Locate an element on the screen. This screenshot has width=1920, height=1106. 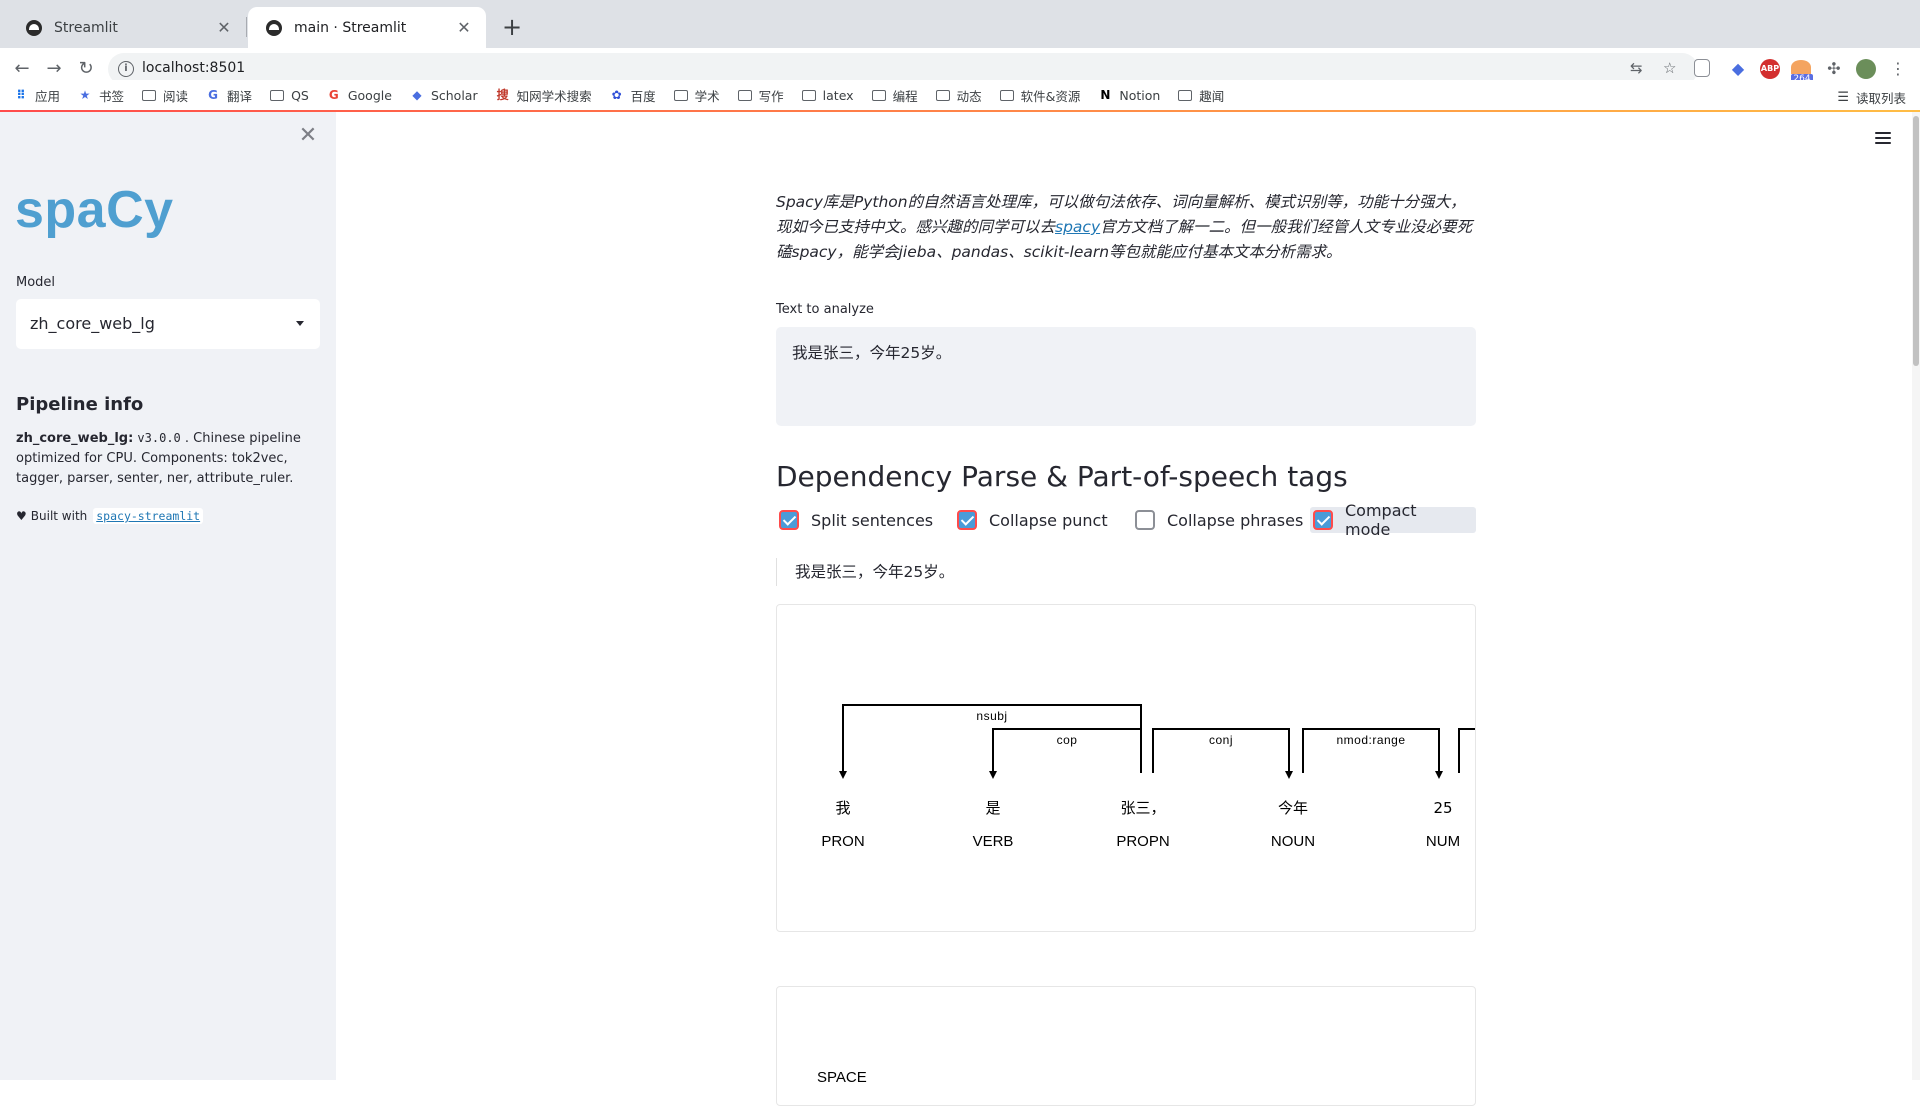
bookmark-label: 书签 is located at coordinates (112, 96).